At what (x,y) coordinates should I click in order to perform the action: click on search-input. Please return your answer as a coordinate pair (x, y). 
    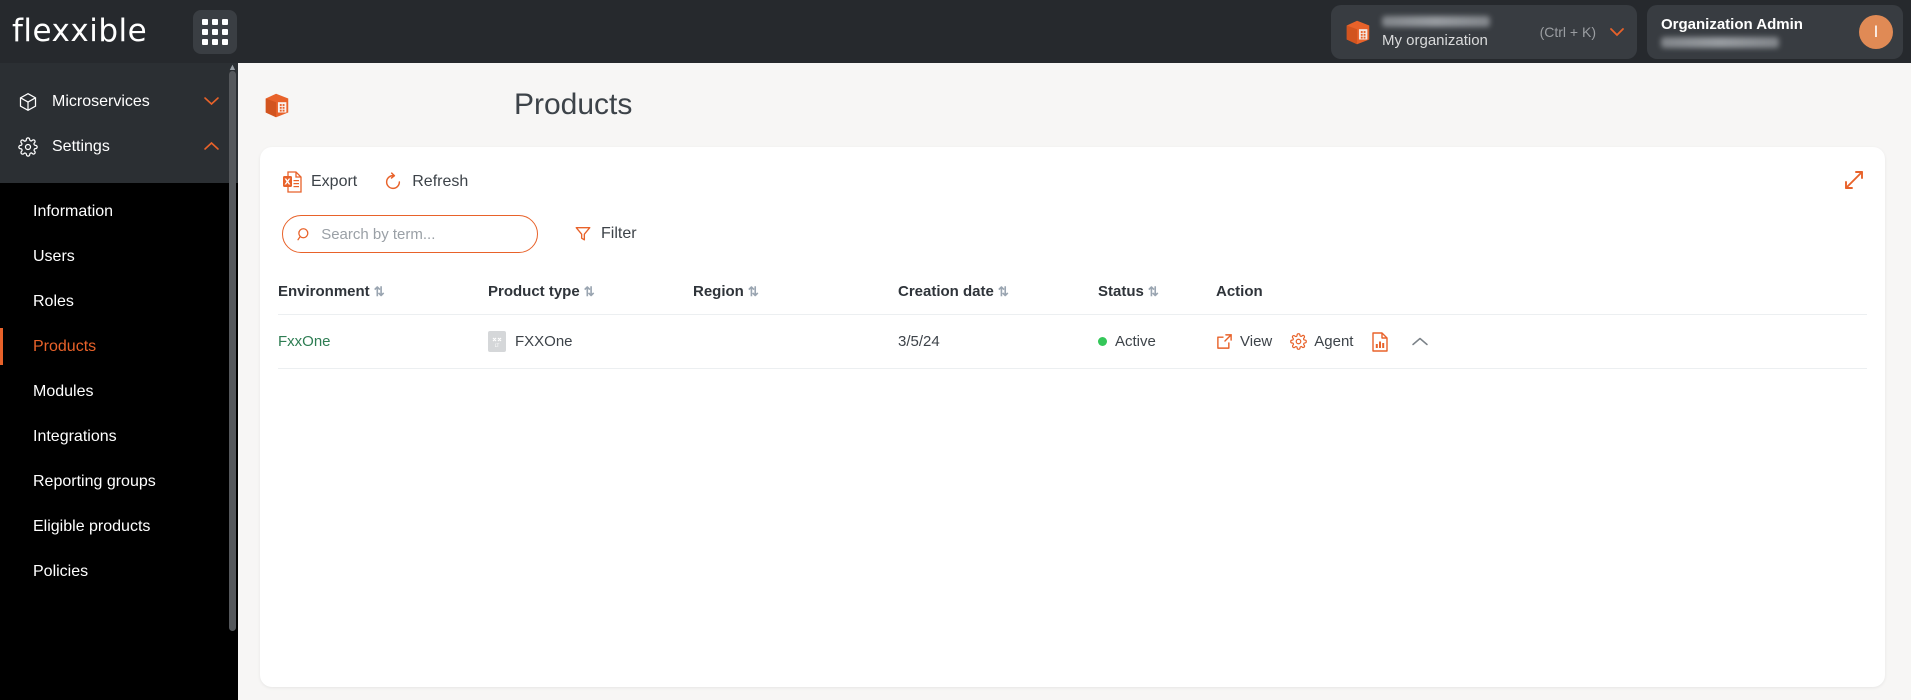
    Looking at the image, I should click on (422, 234).